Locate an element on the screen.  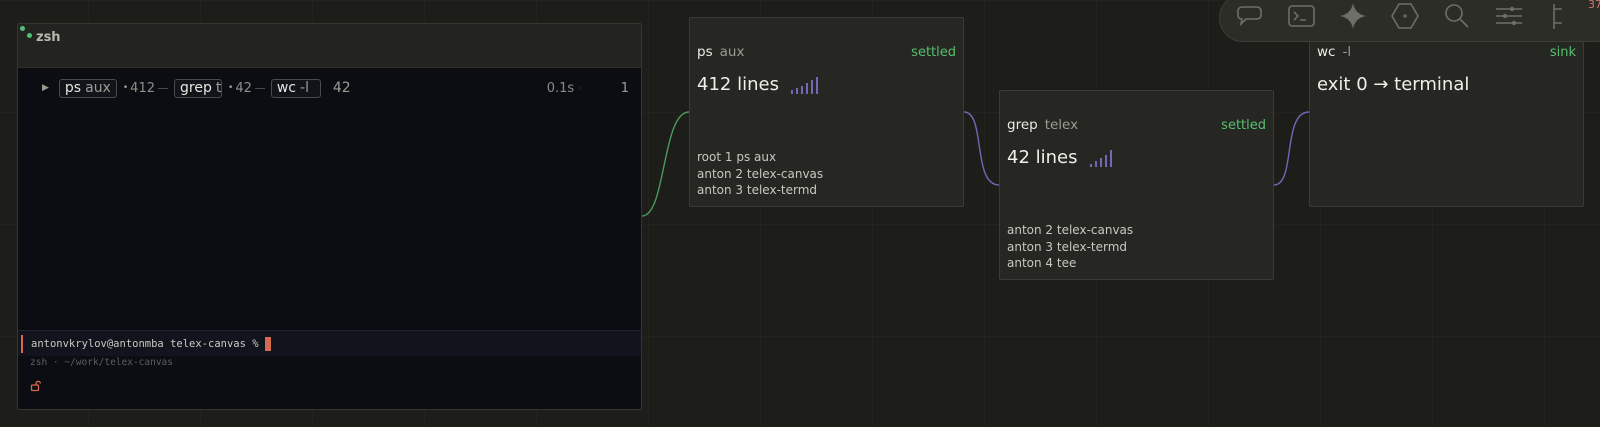
canvas-toolbar is located at coordinates (1409, 21).